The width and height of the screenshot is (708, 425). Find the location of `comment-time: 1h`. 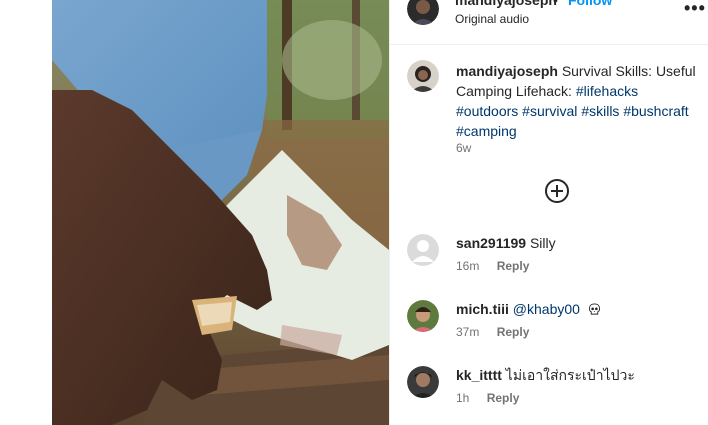

comment-time: 1h is located at coordinates (462, 398).